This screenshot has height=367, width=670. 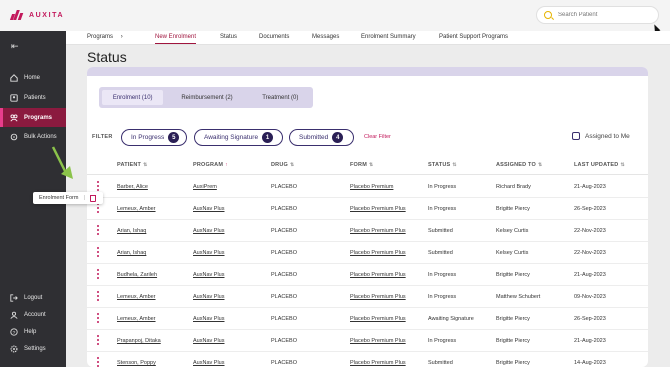 What do you see at coordinates (238, 137) in the screenshot?
I see `filter-chip-awaiting-signature: Awaiting Signature 1` at bounding box center [238, 137].